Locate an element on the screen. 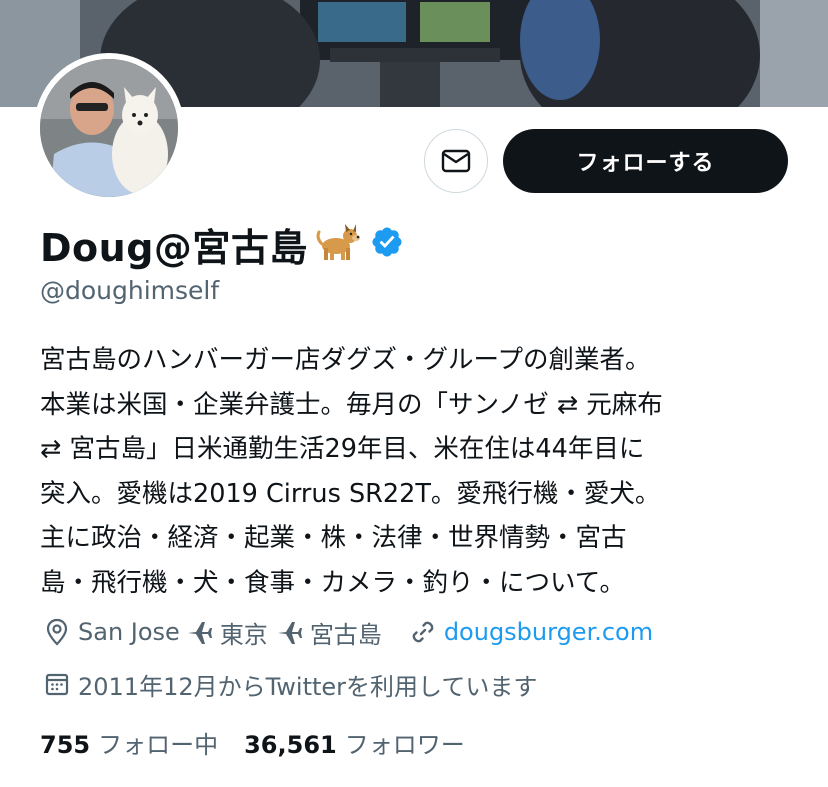  location-pin-icon is located at coordinates (57, 632).